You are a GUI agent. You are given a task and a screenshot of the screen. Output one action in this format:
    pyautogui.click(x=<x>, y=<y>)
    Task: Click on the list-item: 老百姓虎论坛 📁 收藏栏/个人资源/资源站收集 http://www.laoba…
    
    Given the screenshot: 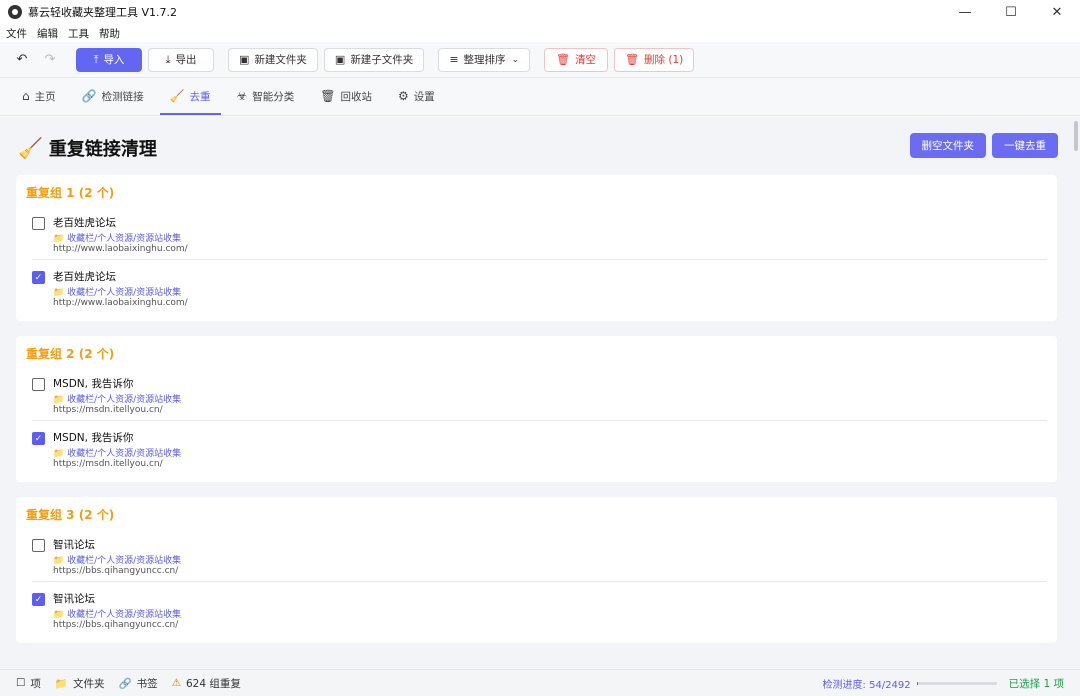 What is the action you would take?
    pyautogui.click(x=536, y=233)
    